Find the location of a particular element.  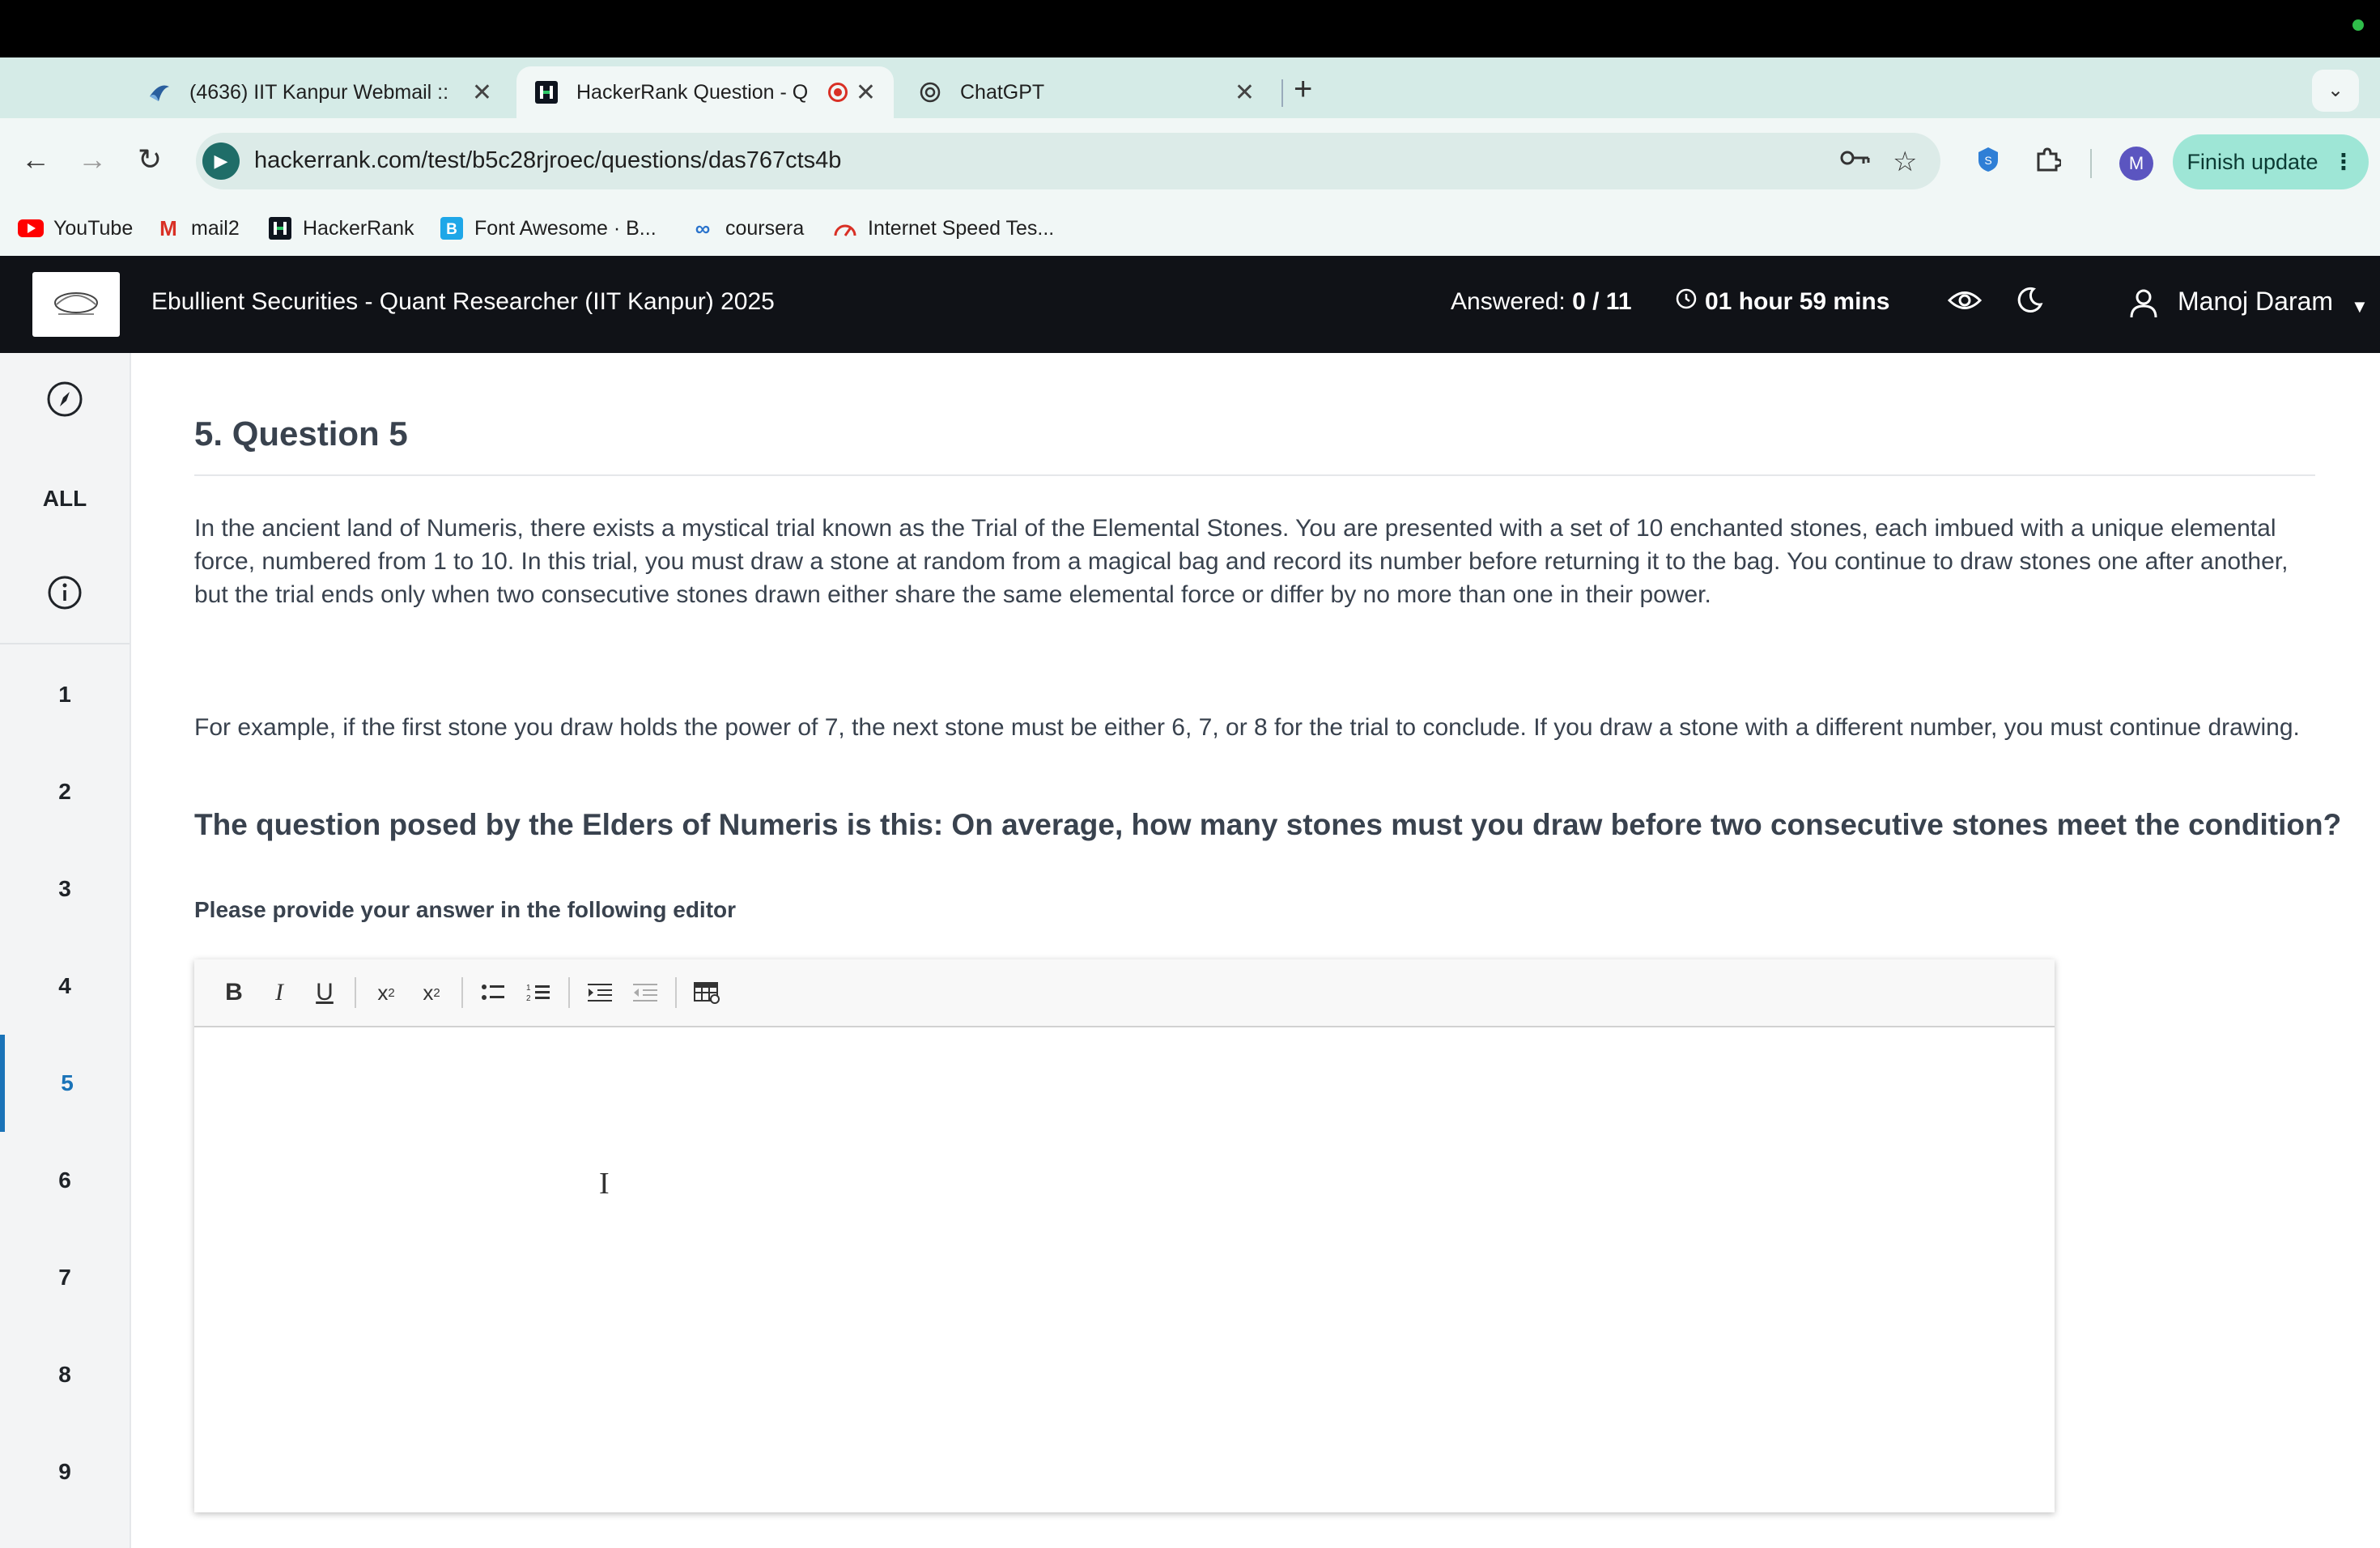

numbered-list-icon: 12 is located at coordinates (538, 993).